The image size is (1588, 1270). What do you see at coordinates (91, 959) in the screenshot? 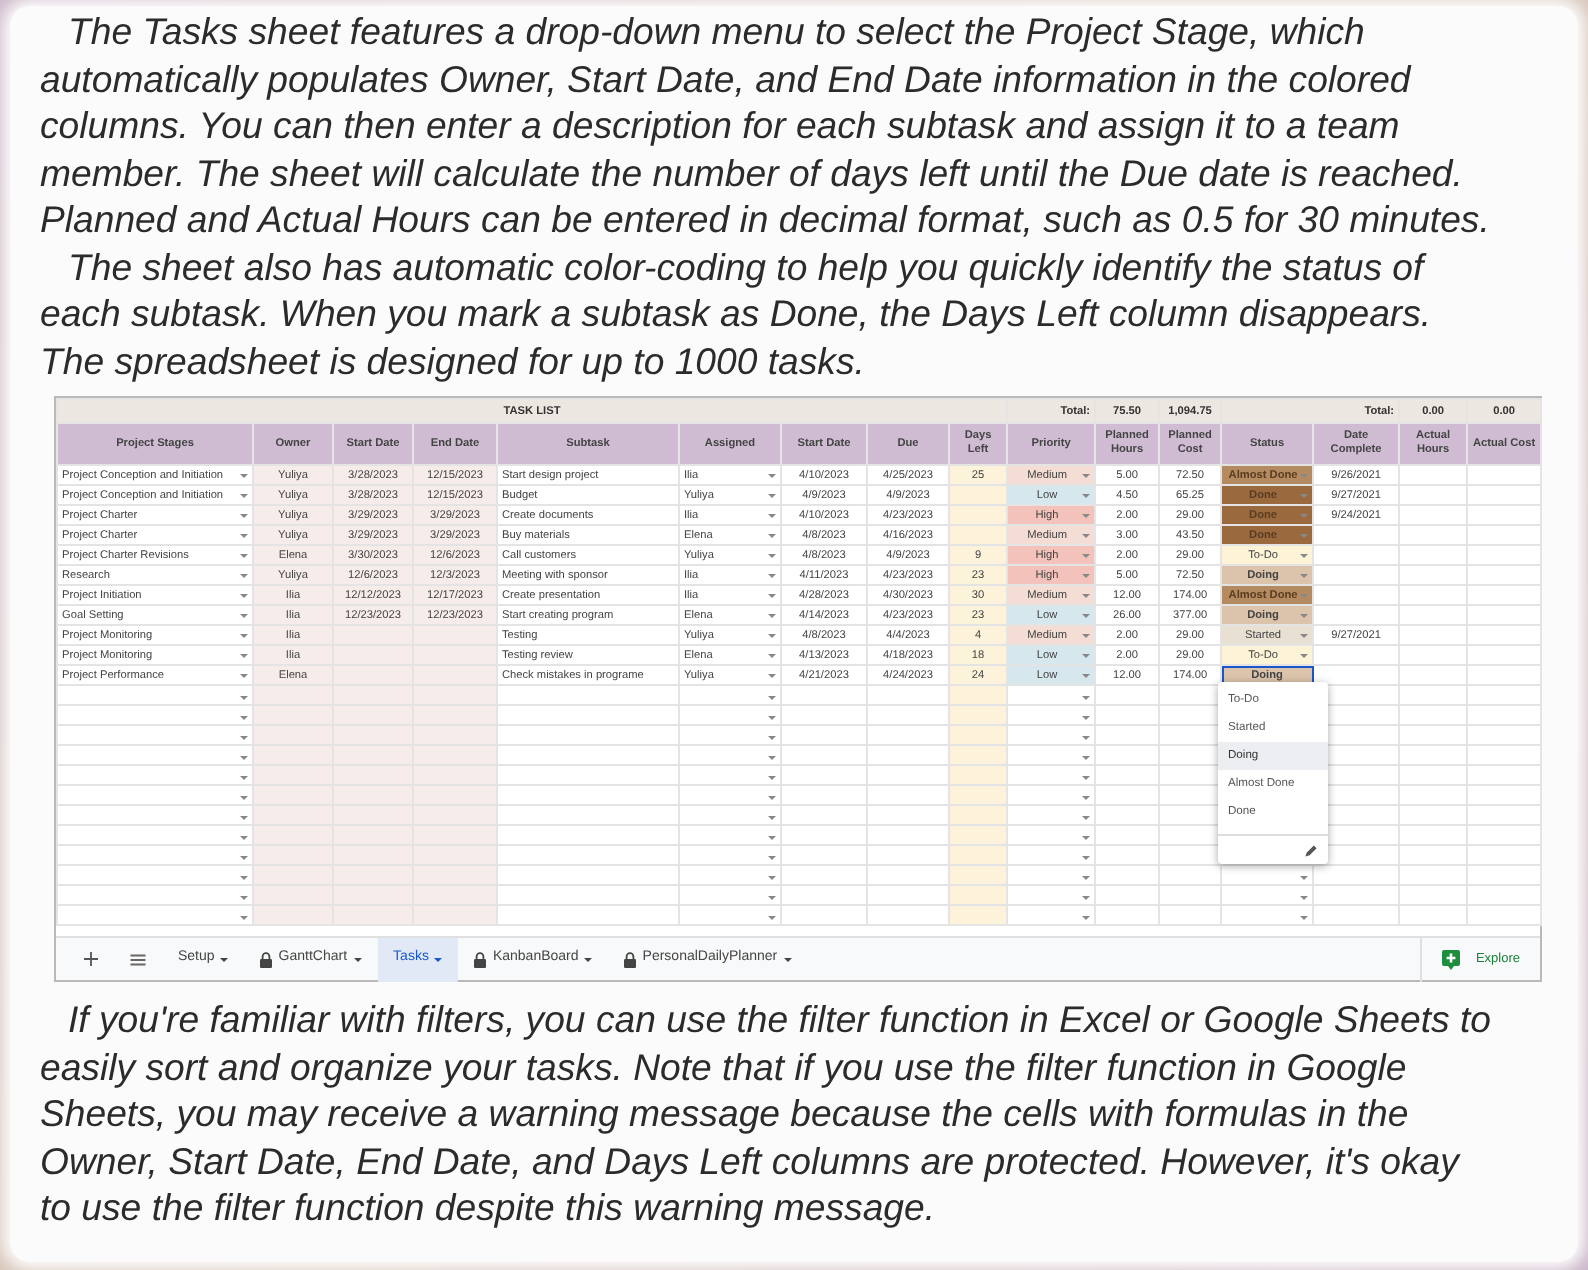
I see `add-icon` at bounding box center [91, 959].